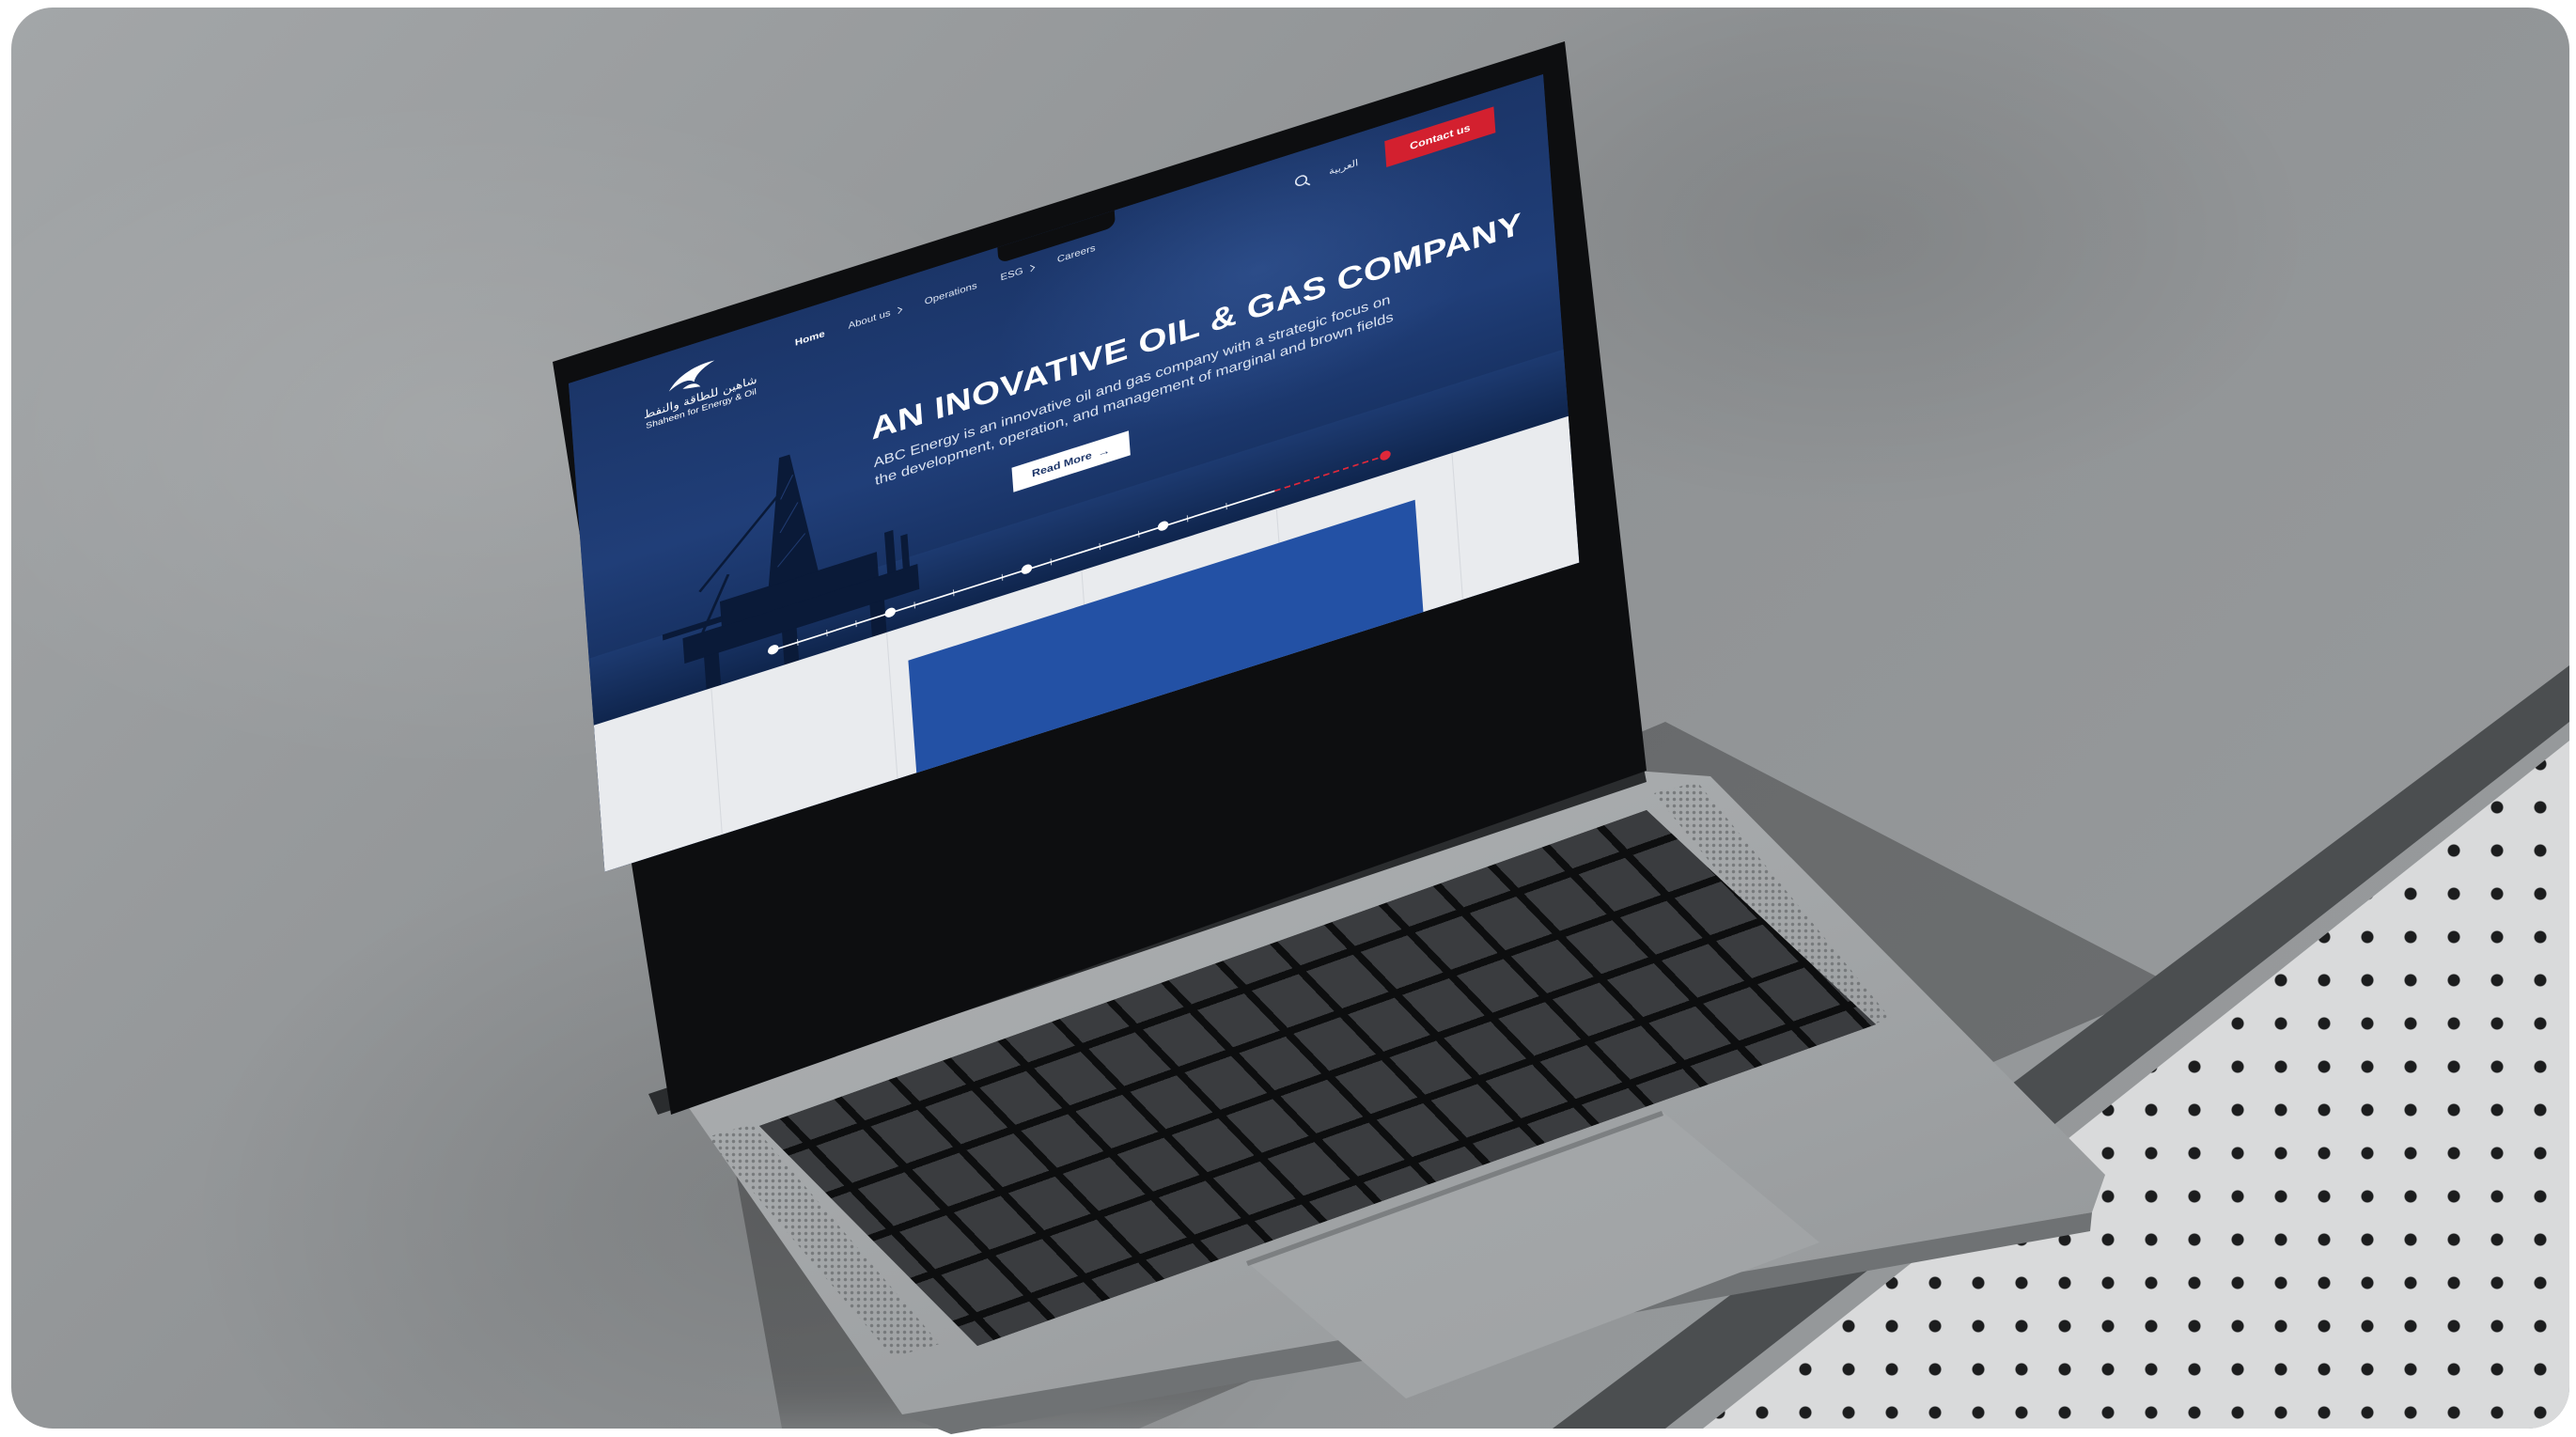 The image size is (2576, 1437). Describe the element at coordinates (1104, 452) in the screenshot. I see `arrow-right-icon: →` at that location.